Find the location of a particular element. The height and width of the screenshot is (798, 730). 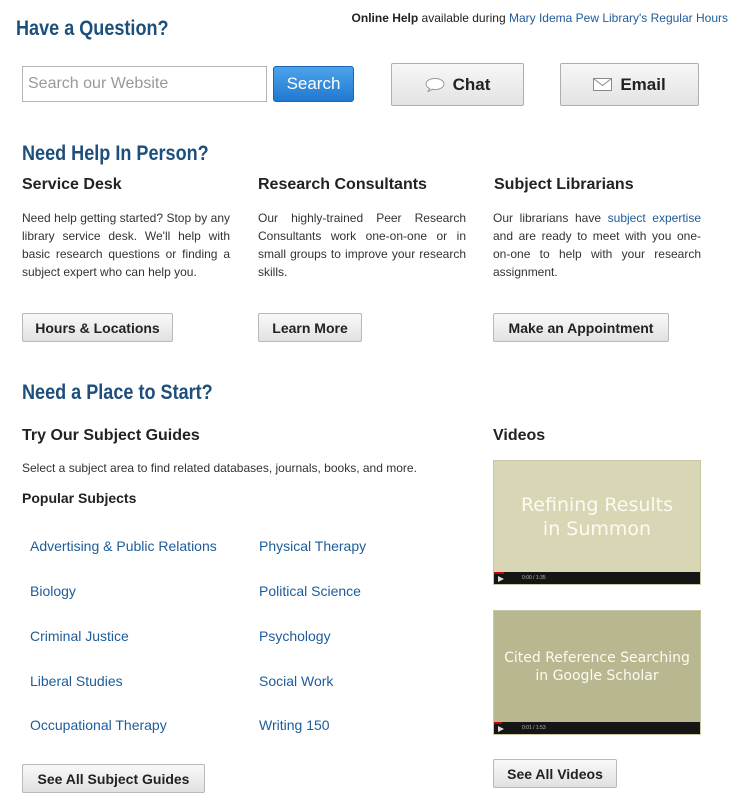

email-label: Email is located at coordinates (643, 84).